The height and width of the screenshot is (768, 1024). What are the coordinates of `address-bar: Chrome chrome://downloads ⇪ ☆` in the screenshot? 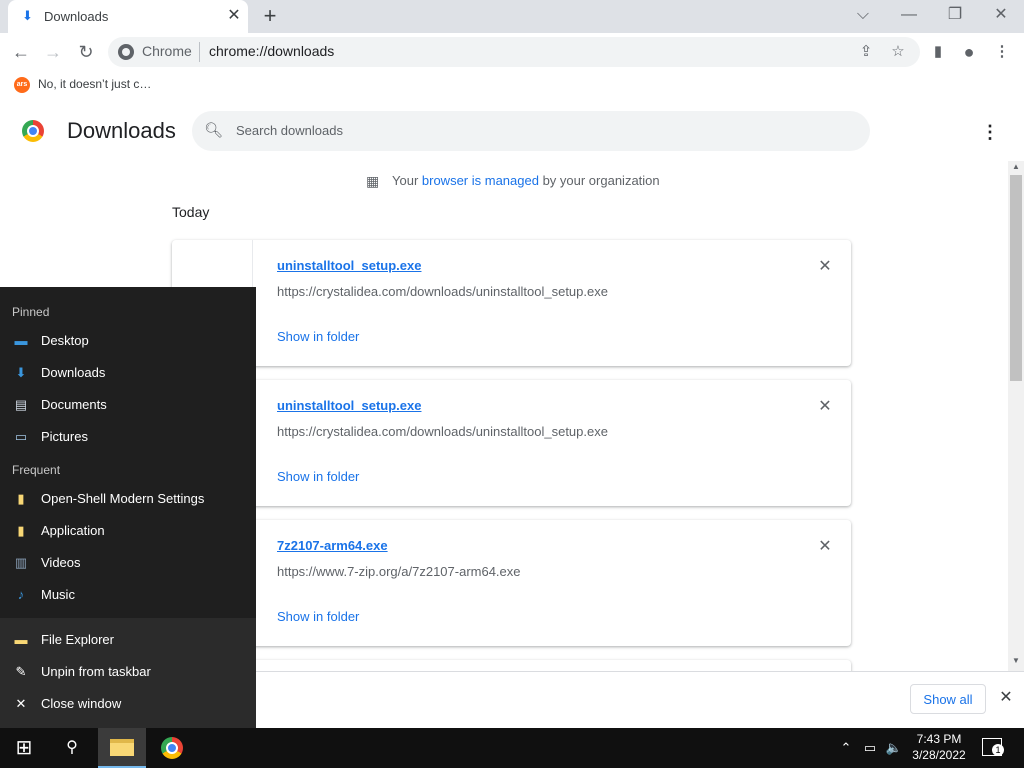 It's located at (514, 52).